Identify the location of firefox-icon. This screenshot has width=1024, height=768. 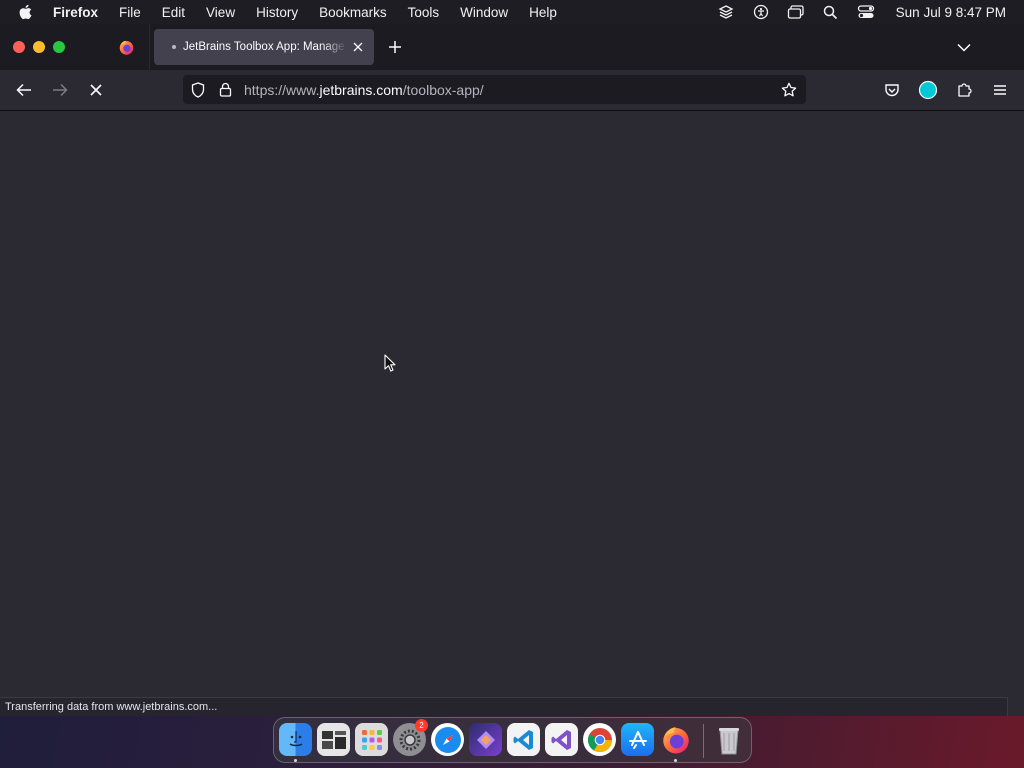
(126, 47).